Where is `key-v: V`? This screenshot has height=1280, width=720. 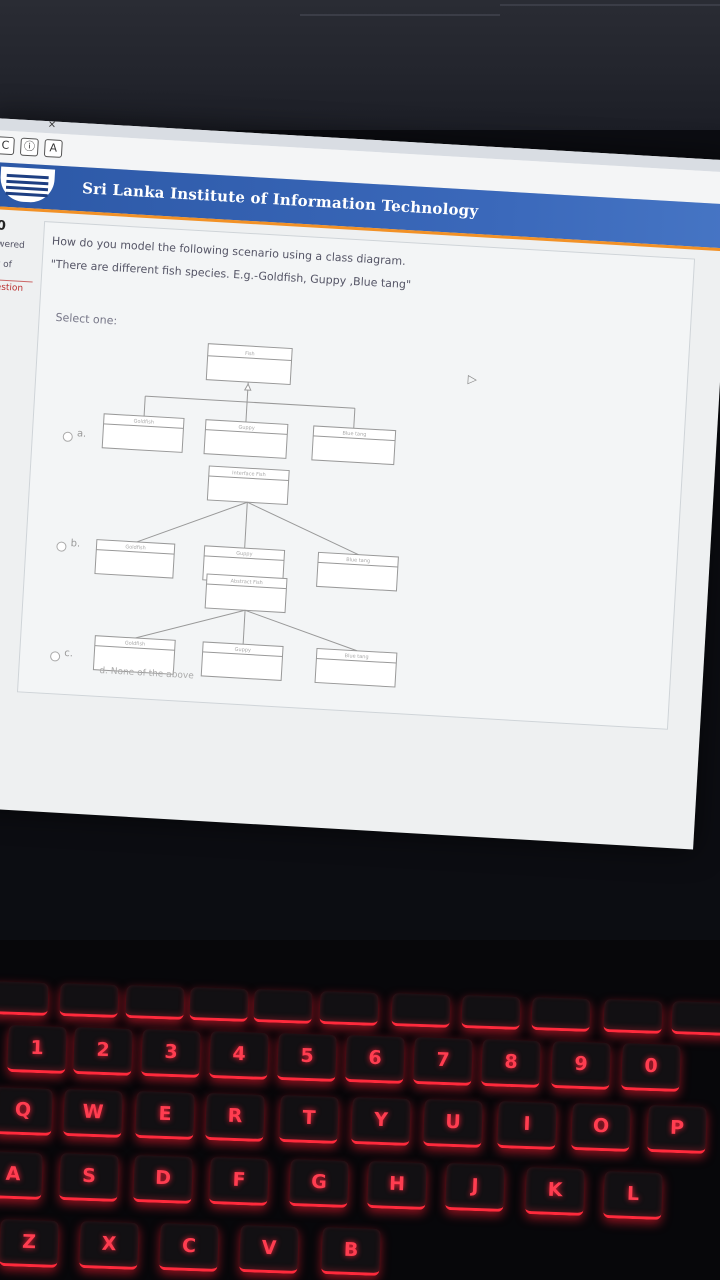 key-v: V is located at coordinates (269, 1249).